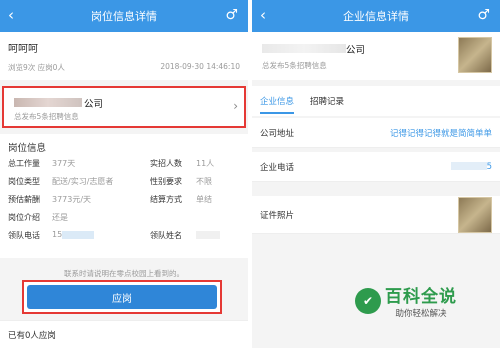 The image size is (500, 348). Describe the element at coordinates (200, 66) in the screenshot. I see `job-date: 2018-09-30 14:46:10` at that location.